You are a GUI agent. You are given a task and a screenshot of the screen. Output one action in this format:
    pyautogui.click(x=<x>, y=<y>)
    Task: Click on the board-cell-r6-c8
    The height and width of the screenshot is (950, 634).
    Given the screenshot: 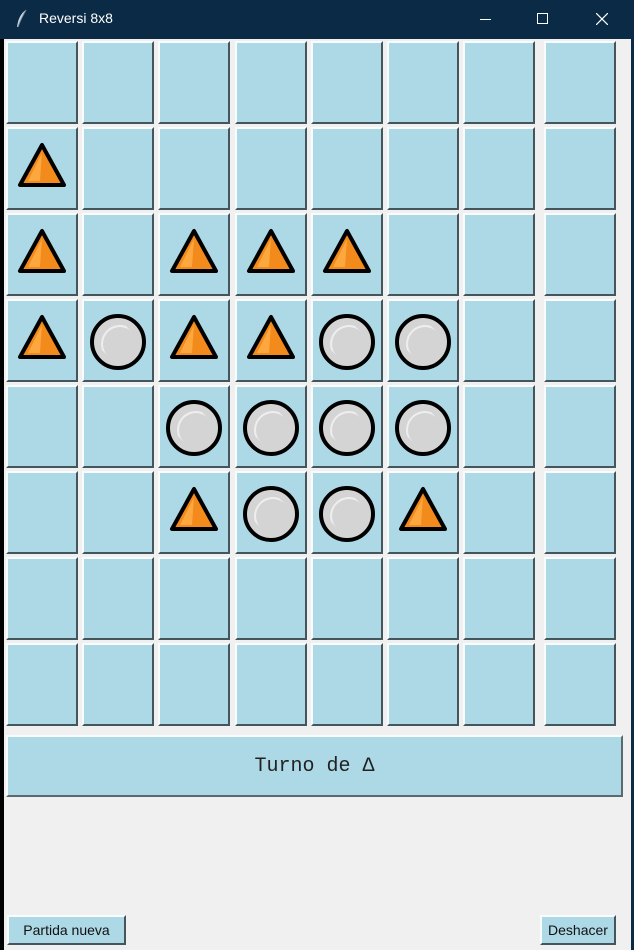 What is the action you would take?
    pyautogui.click(x=580, y=512)
    